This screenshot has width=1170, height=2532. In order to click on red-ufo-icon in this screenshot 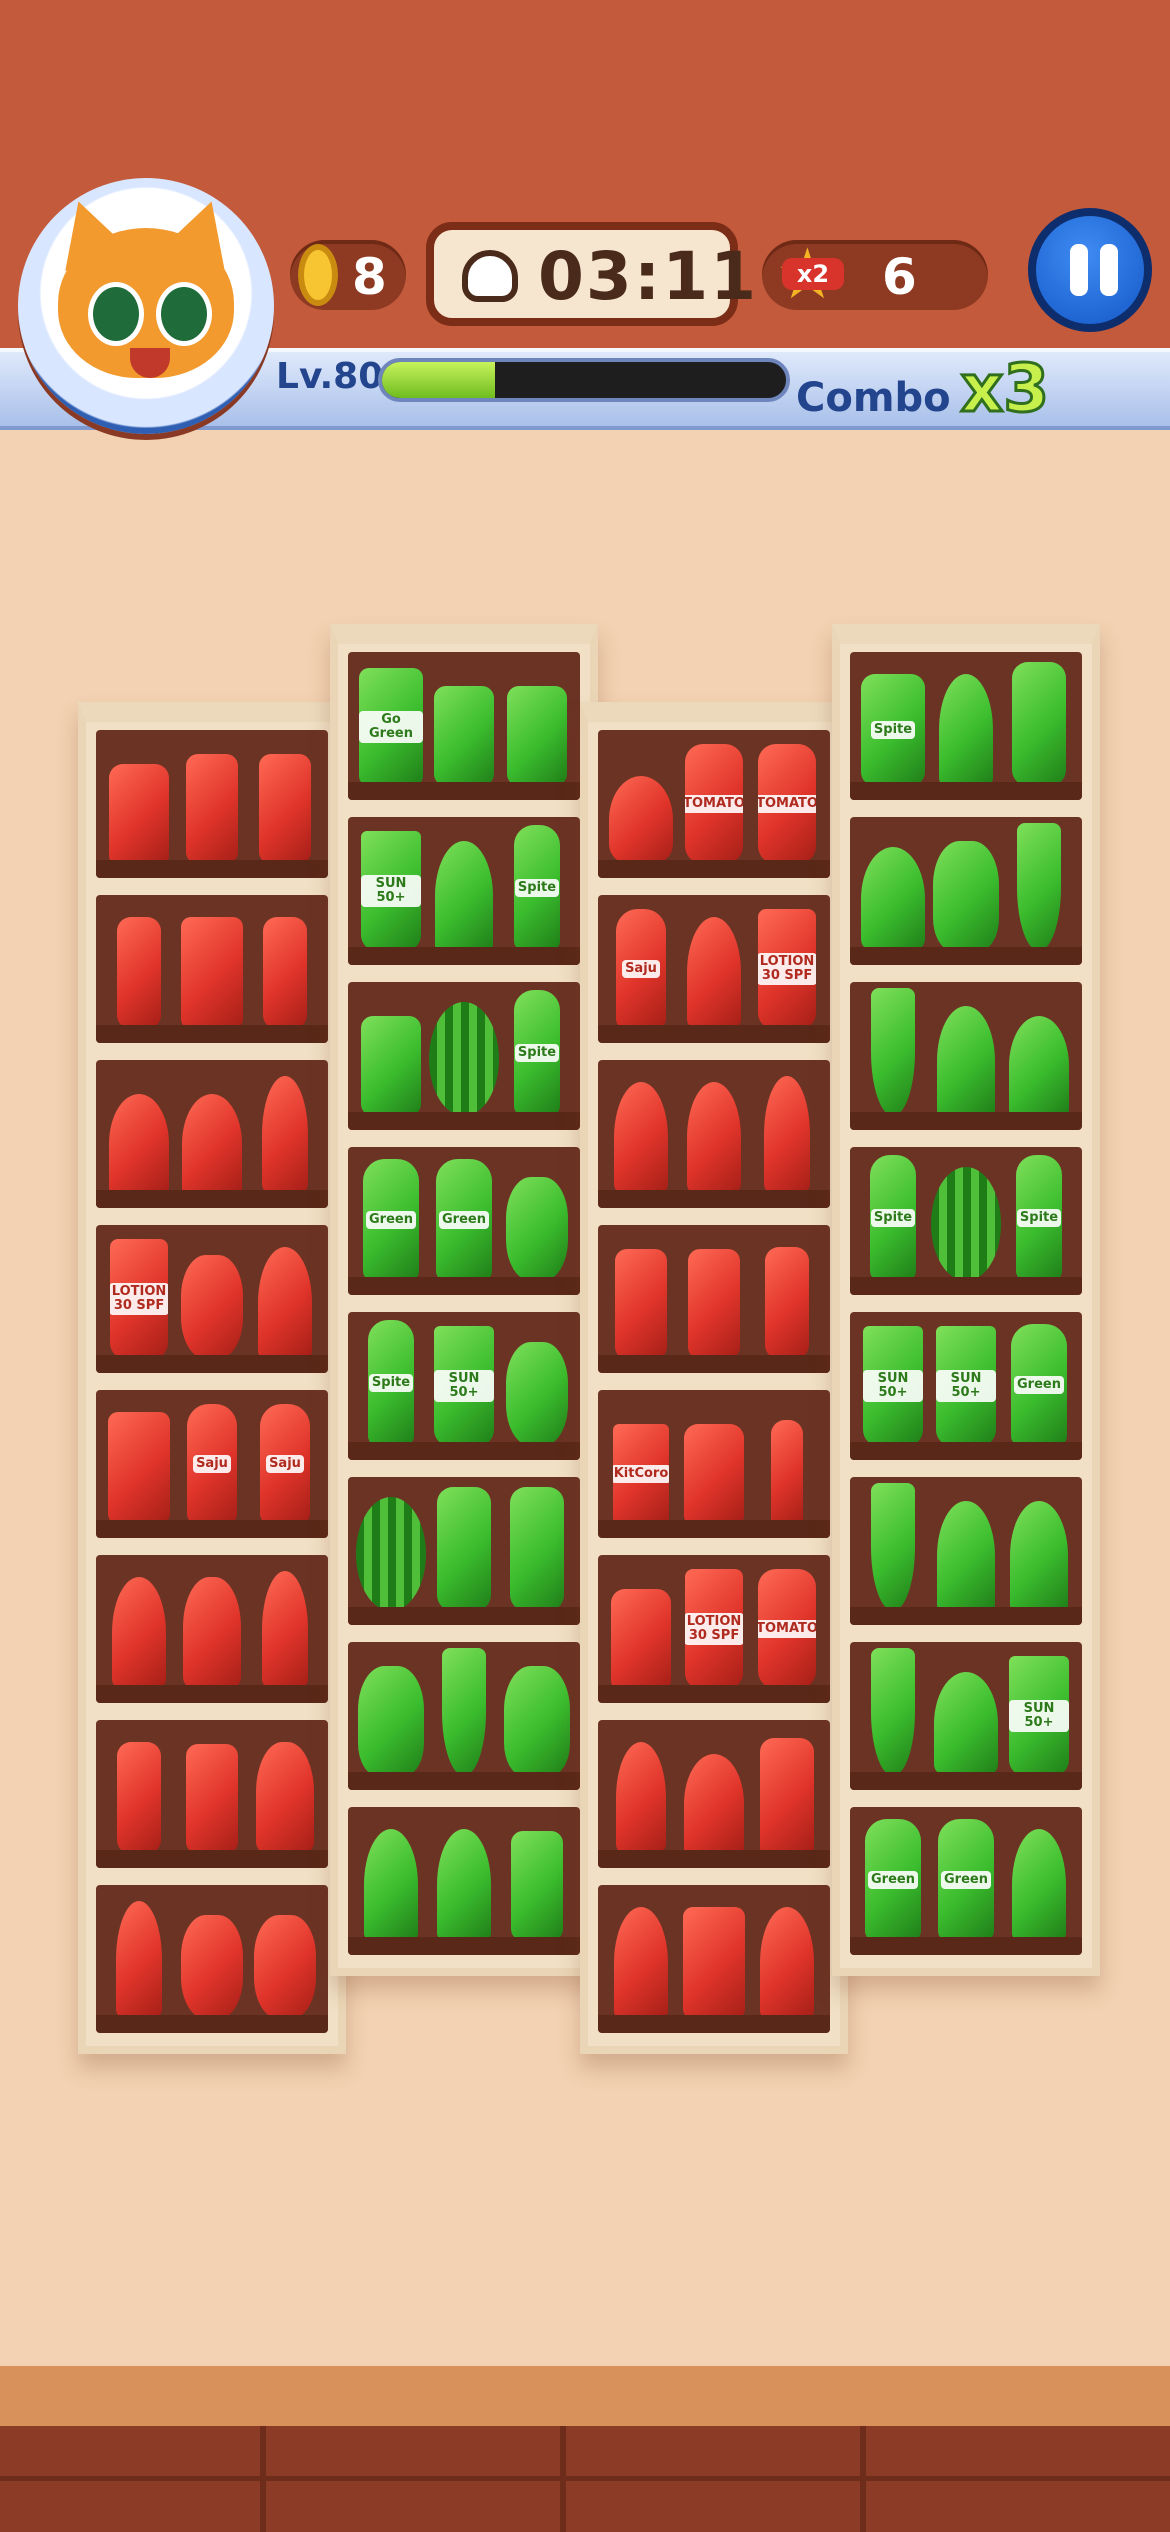, I will do `click(641, 820)`.